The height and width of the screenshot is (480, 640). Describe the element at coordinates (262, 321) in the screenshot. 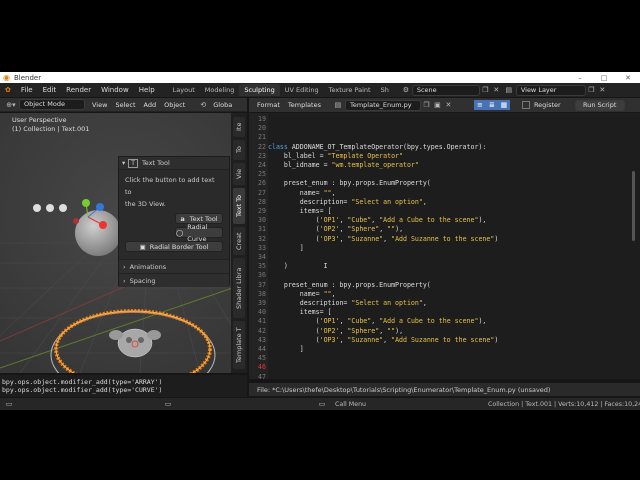

I see `line-number: 41` at that location.